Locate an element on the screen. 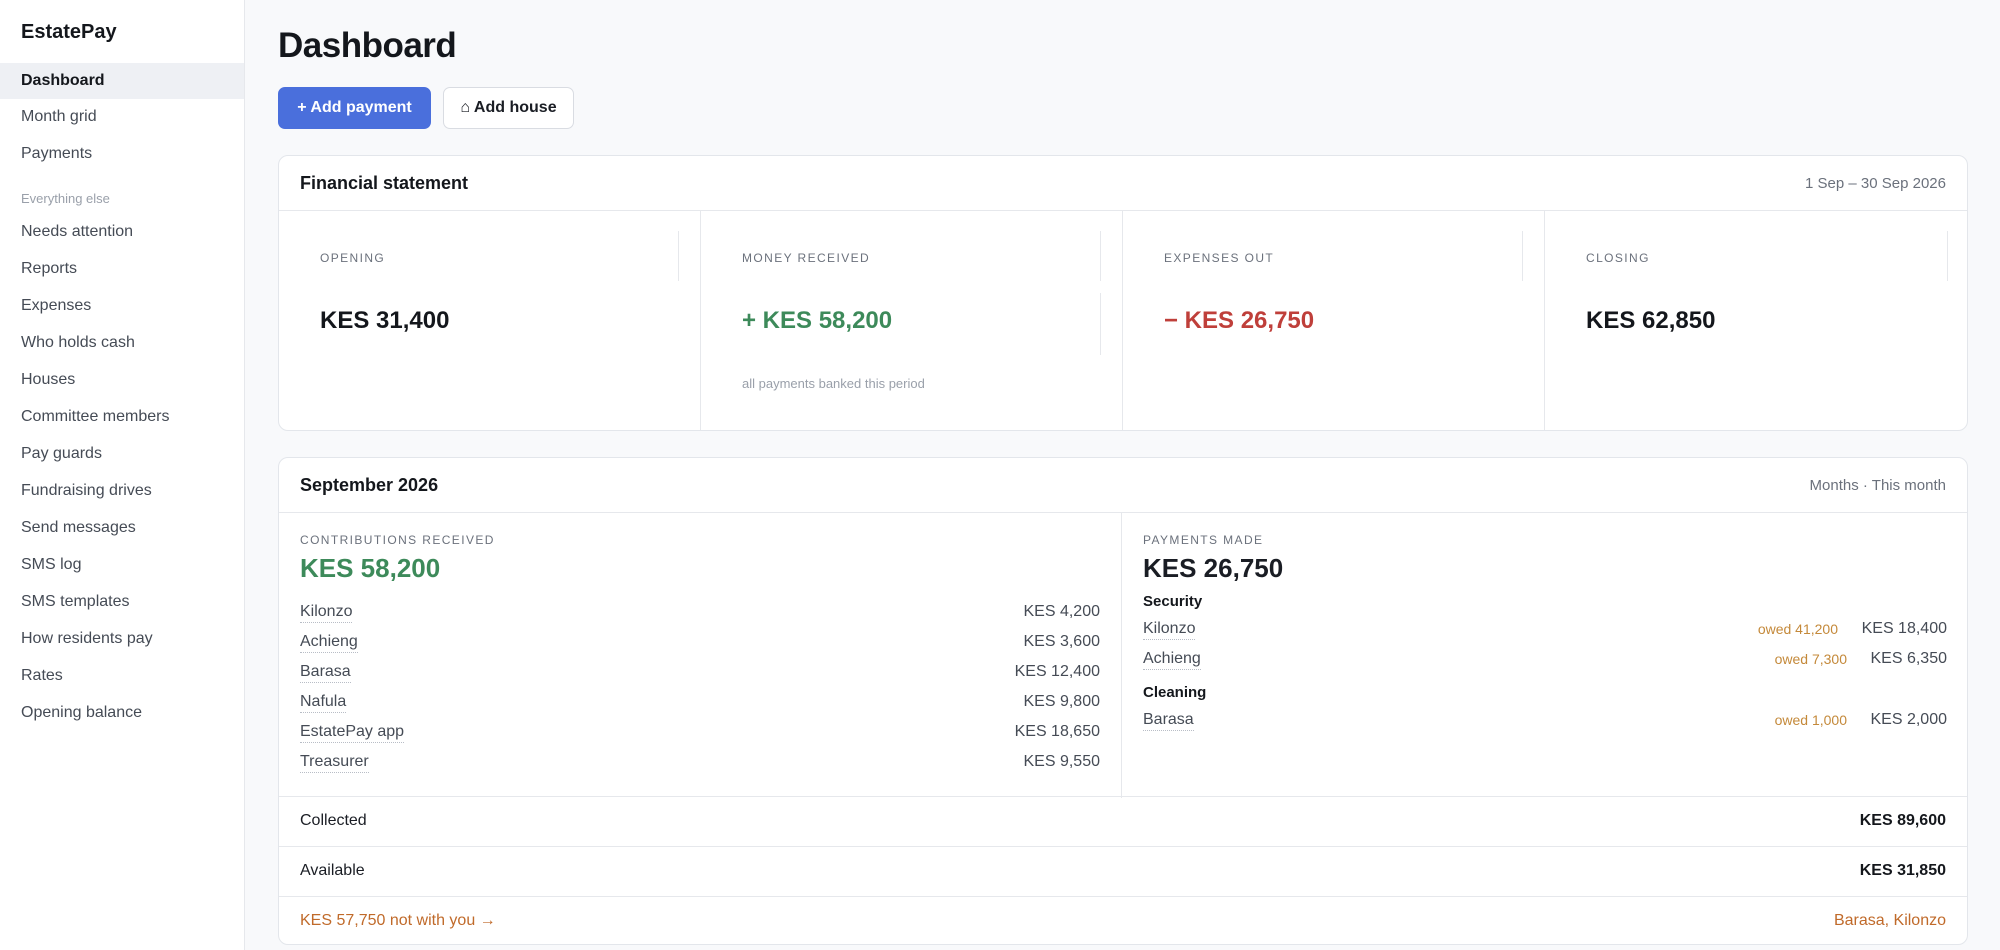 The image size is (2000, 950). owed-amount: owed 1,000 is located at coordinates (1810, 720).